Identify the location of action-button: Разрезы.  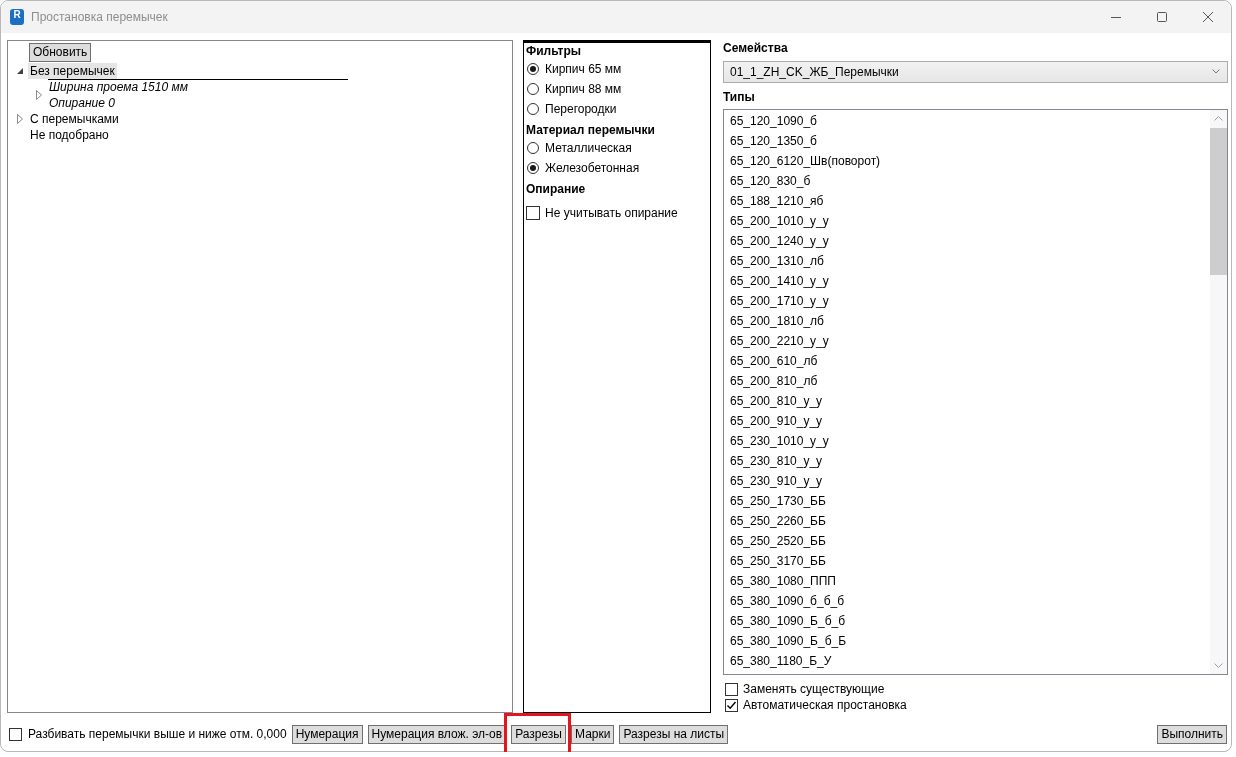
(538, 734).